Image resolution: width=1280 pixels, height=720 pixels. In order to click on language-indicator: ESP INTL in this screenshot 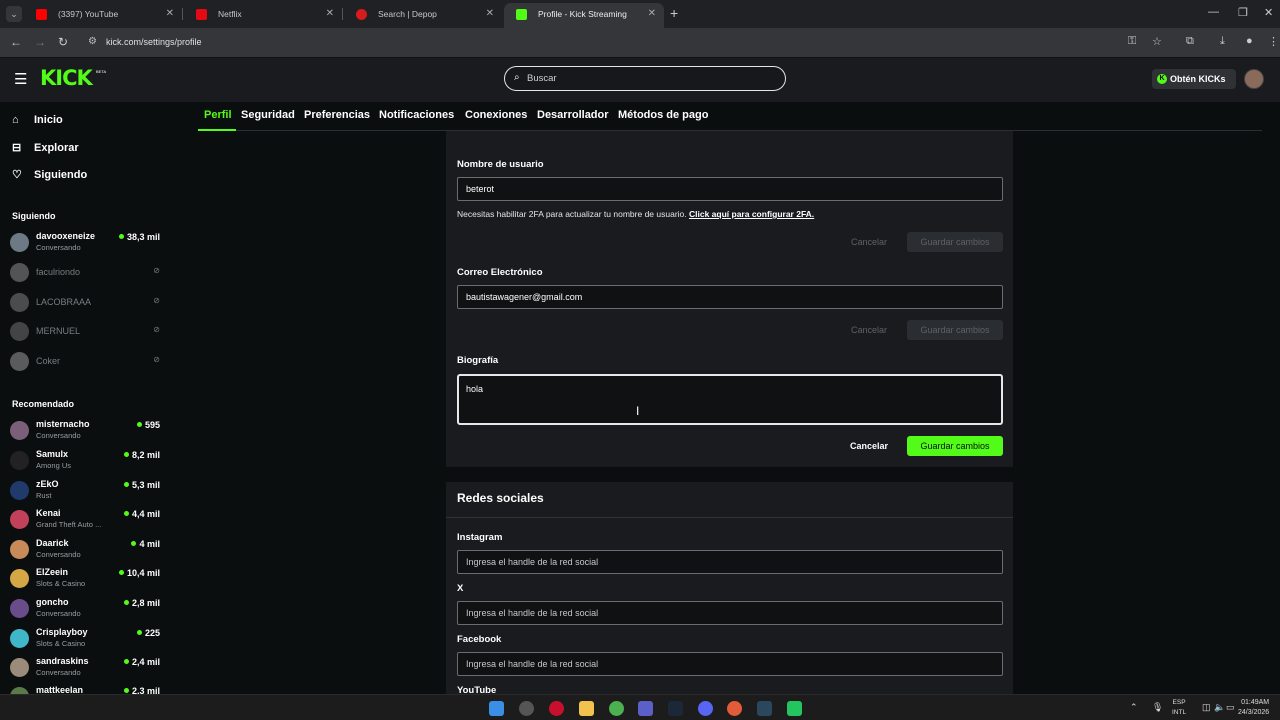, I will do `click(1179, 708)`.